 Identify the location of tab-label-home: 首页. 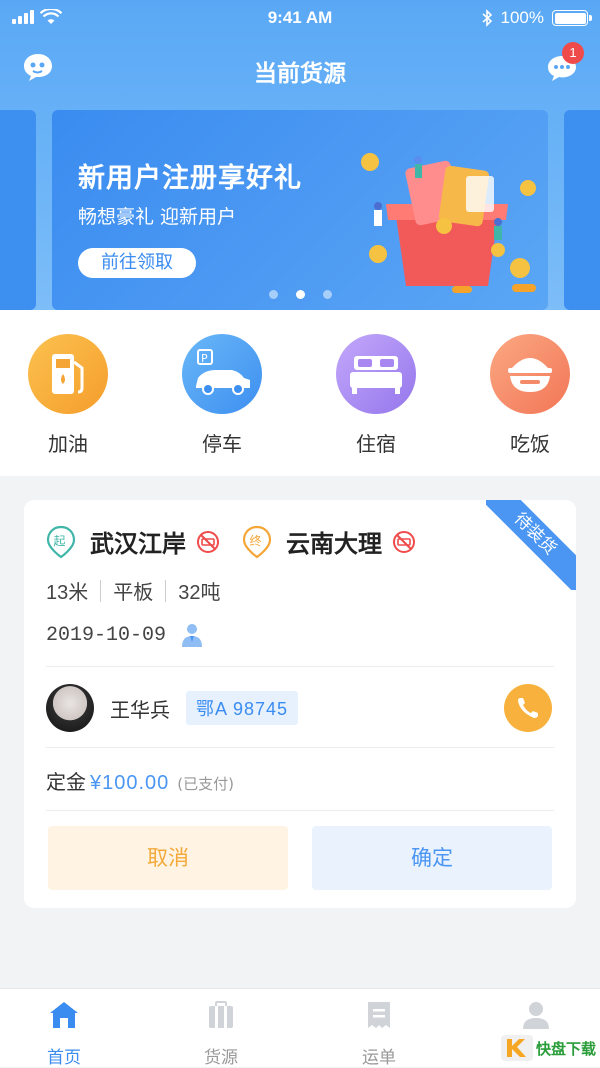
(64, 1058).